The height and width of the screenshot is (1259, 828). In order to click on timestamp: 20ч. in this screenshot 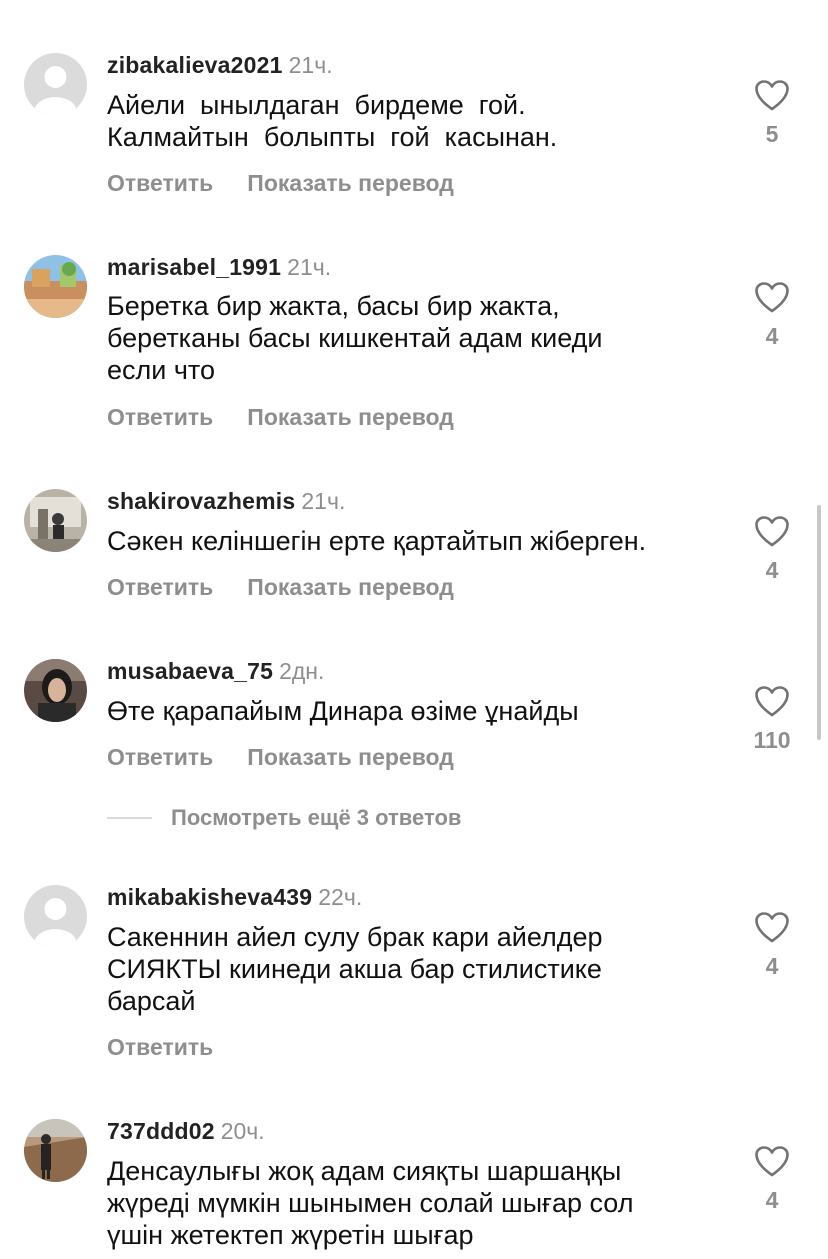, I will do `click(242, 1131)`.